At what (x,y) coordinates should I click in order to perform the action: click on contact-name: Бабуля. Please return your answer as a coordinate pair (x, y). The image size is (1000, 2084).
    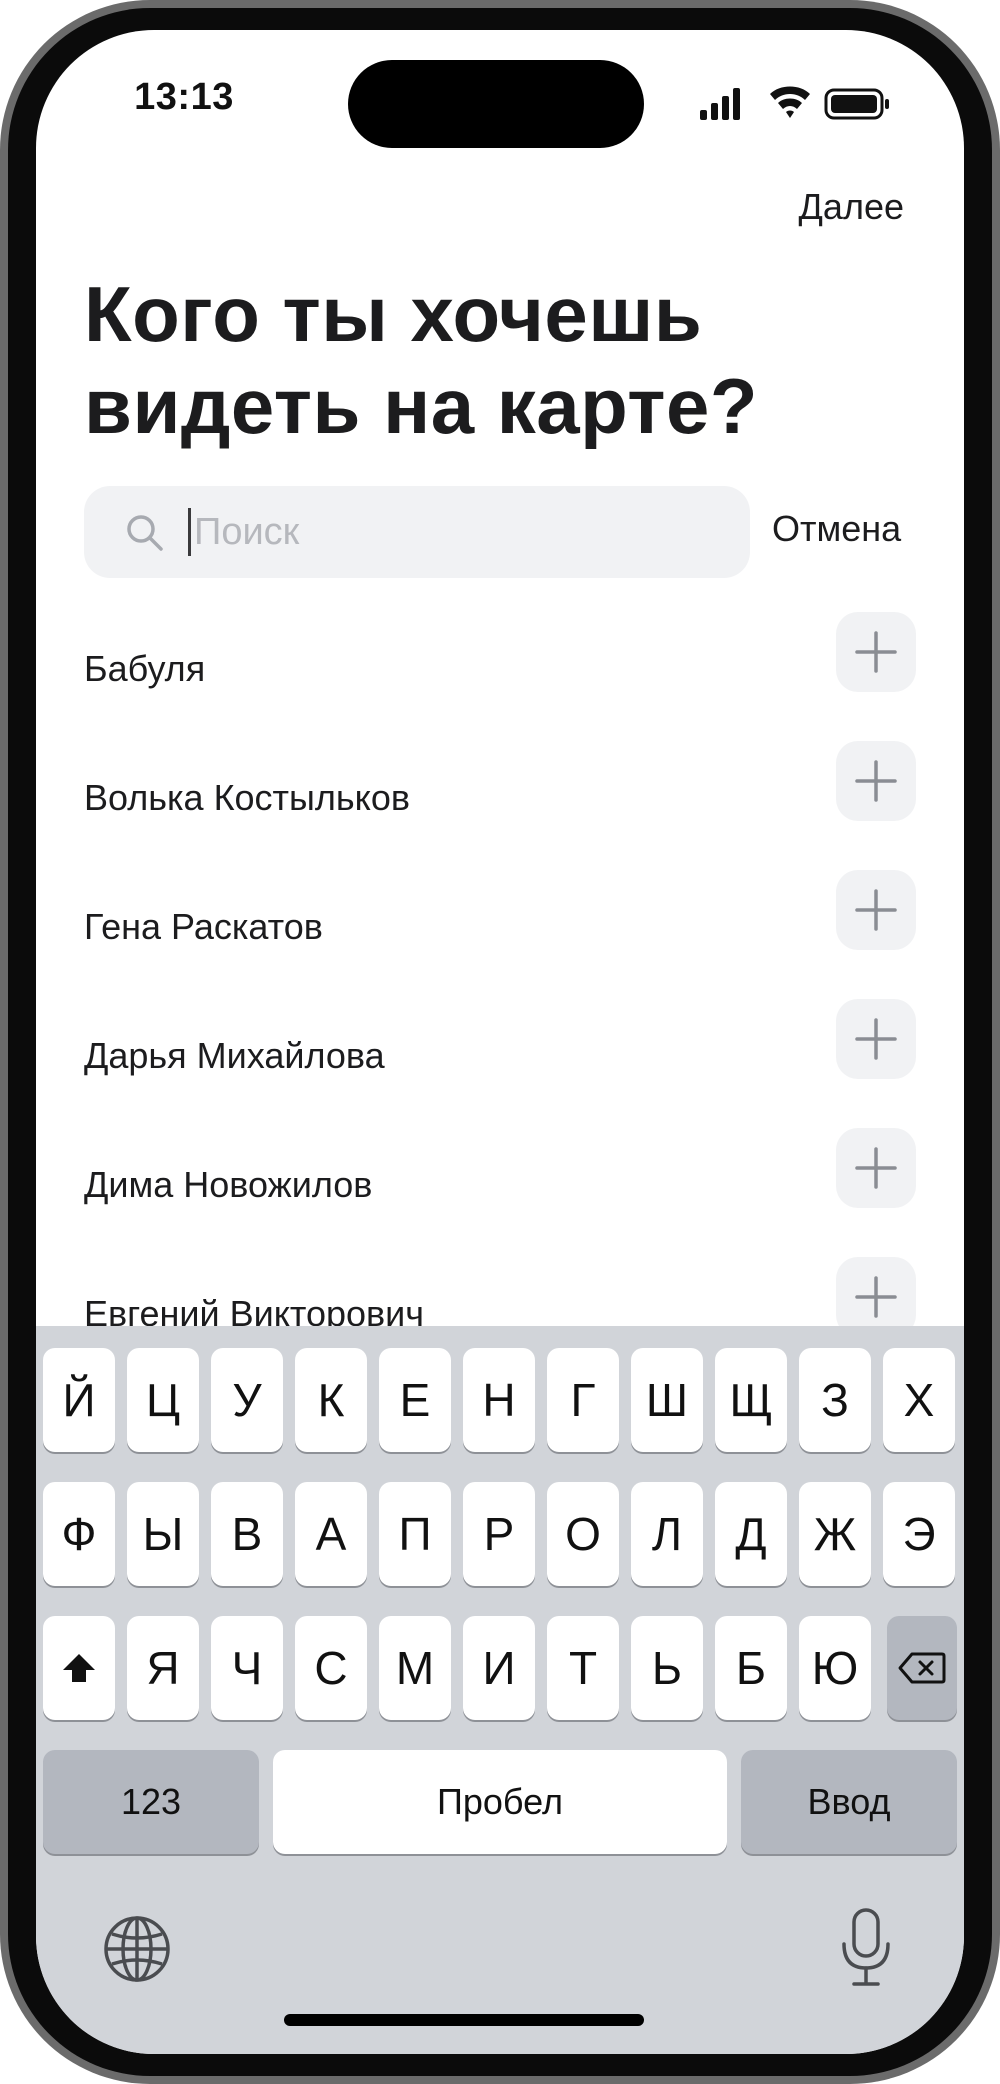
    Looking at the image, I should click on (145, 668).